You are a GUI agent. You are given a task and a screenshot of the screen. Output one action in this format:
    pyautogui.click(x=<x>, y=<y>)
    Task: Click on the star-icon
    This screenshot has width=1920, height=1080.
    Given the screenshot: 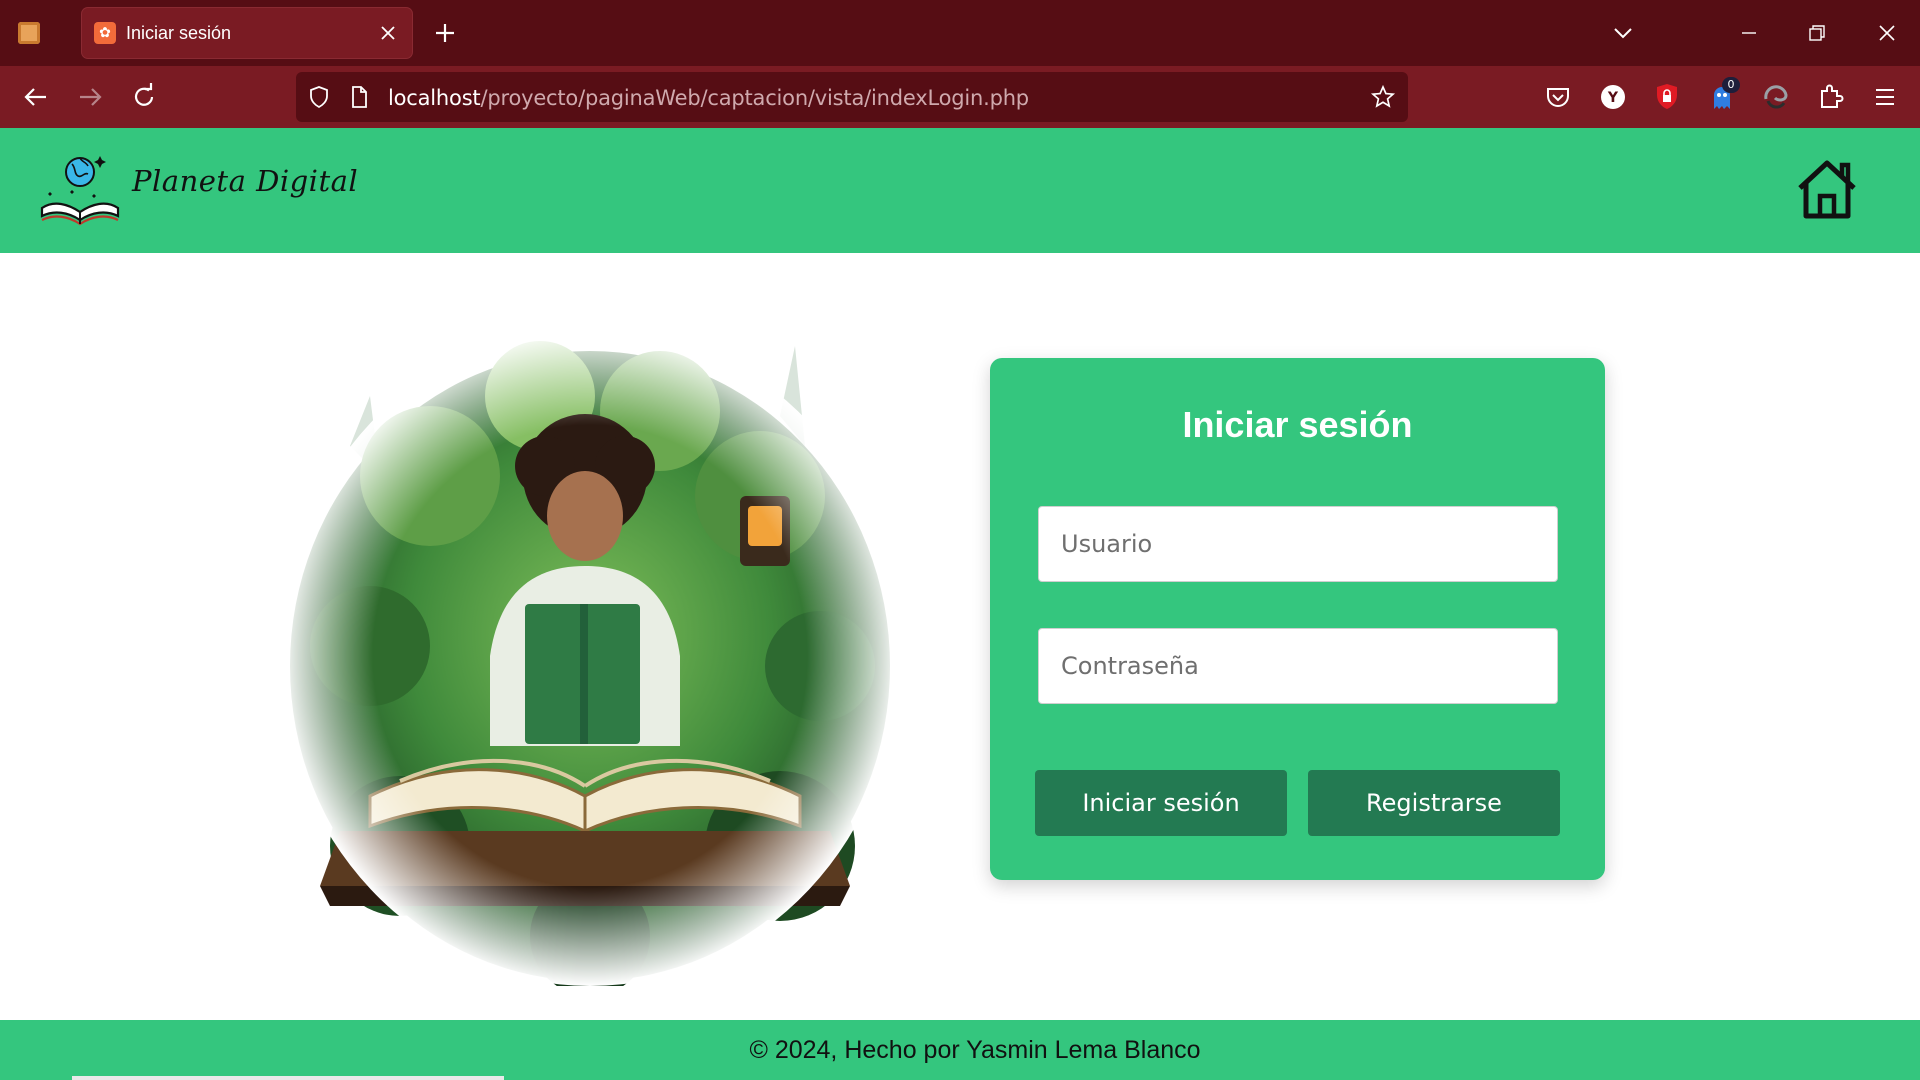 What is the action you would take?
    pyautogui.click(x=1383, y=97)
    